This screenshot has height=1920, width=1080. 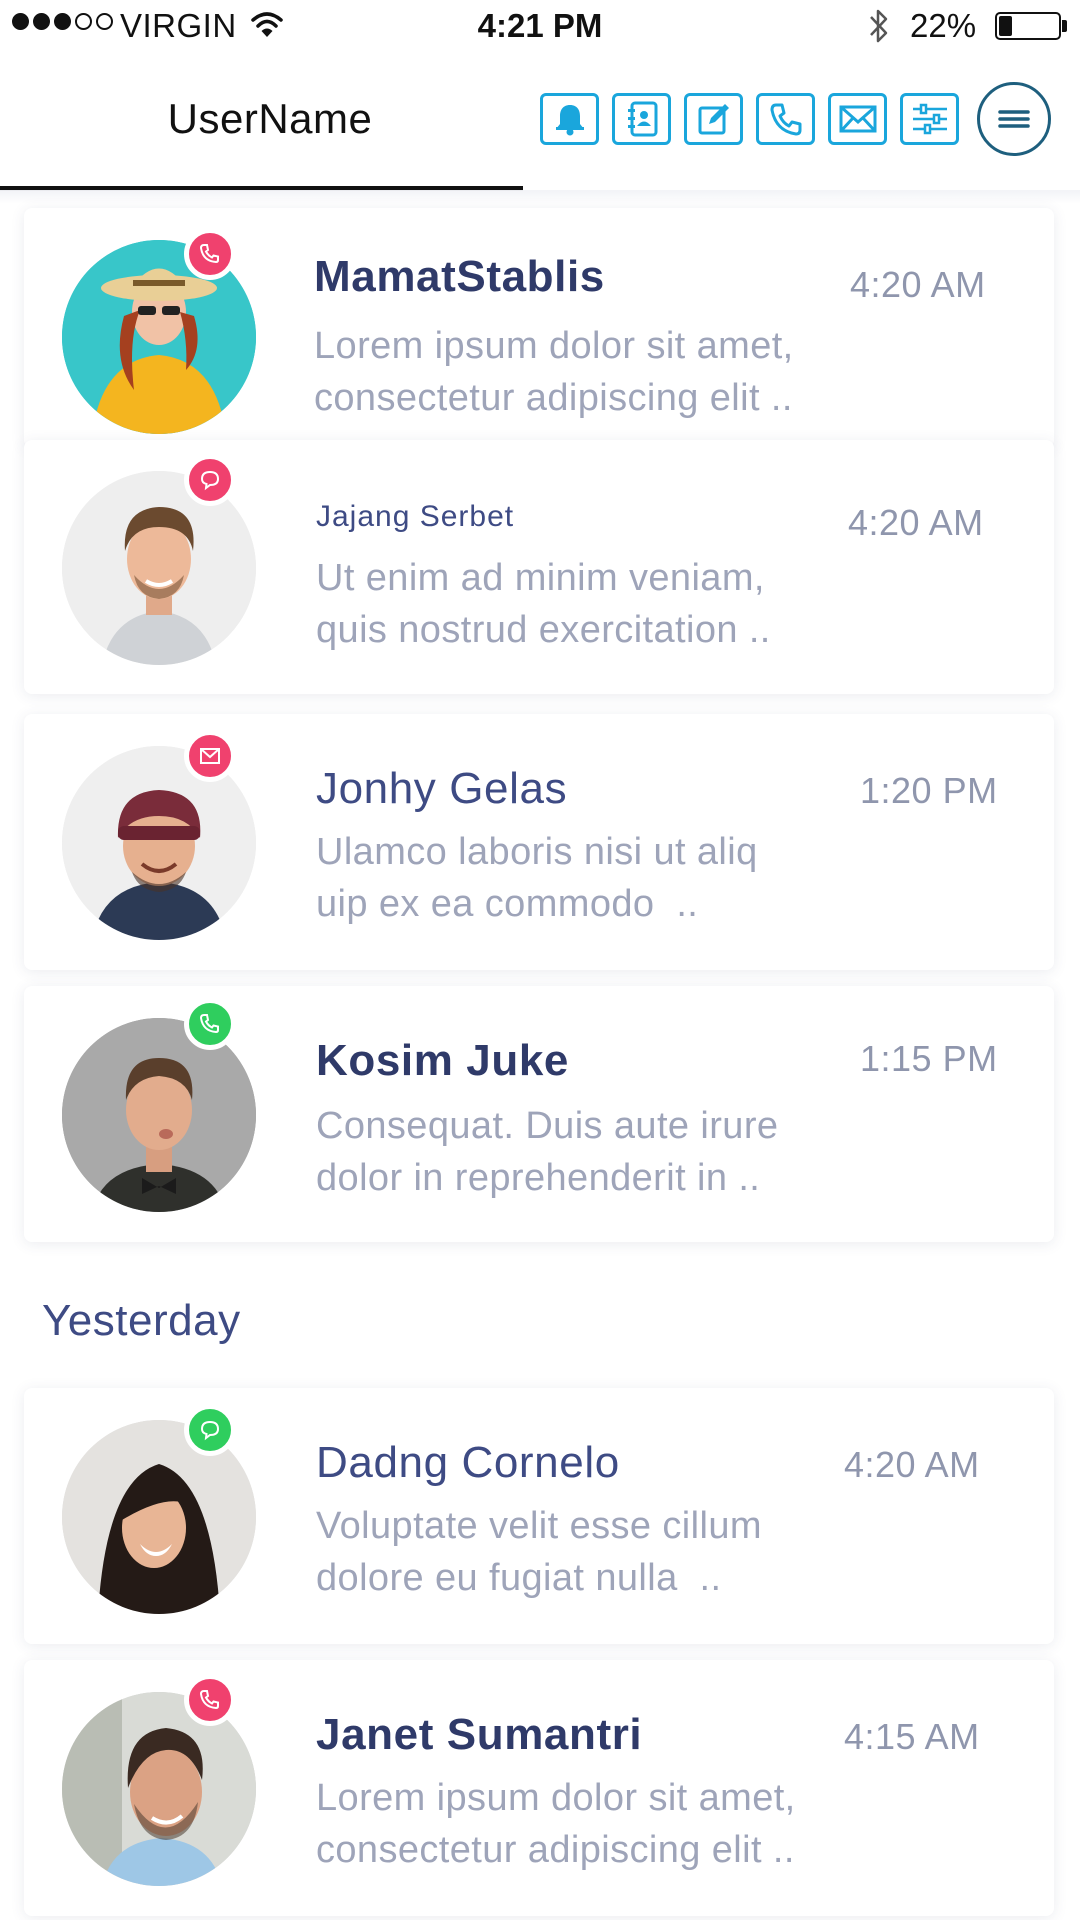 I want to click on settings-button, so click(x=929, y=119).